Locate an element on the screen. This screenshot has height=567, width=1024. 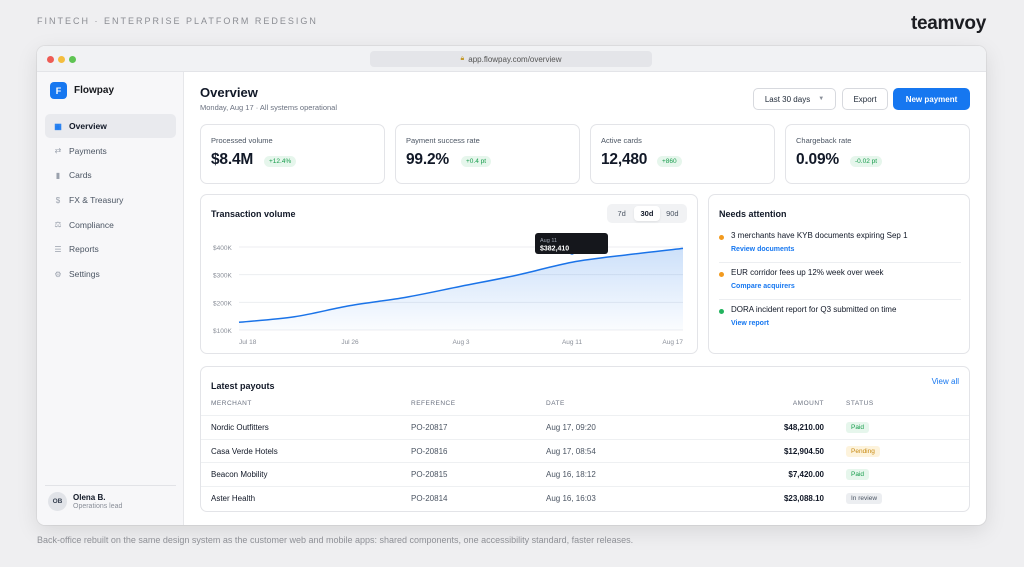
user-name: Olena B. is located at coordinates (89, 497).